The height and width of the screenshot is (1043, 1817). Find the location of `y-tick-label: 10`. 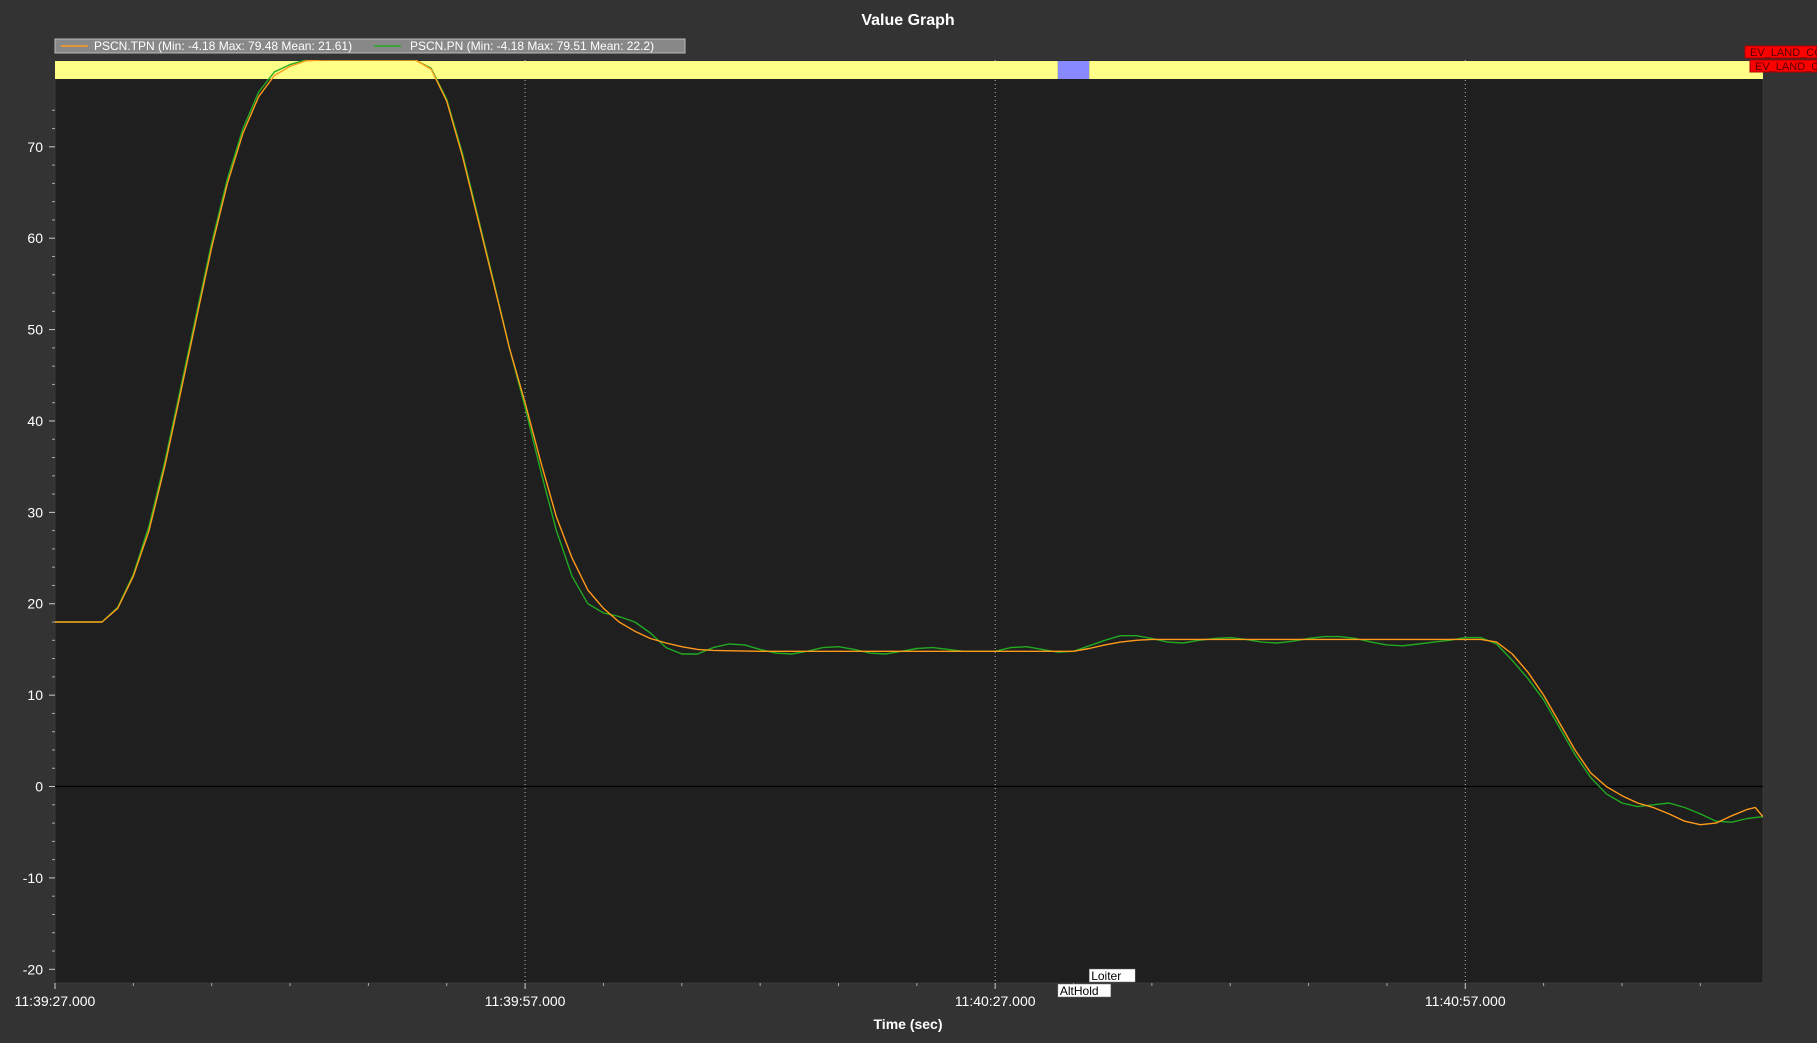

y-tick-label: 10 is located at coordinates (35, 695).